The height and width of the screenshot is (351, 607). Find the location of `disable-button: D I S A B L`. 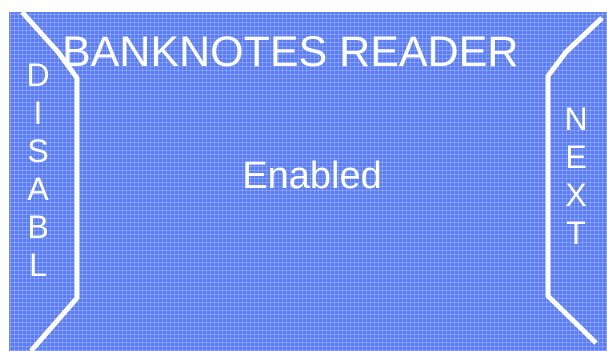

disable-button: D I S A B L is located at coordinates (44, 185).